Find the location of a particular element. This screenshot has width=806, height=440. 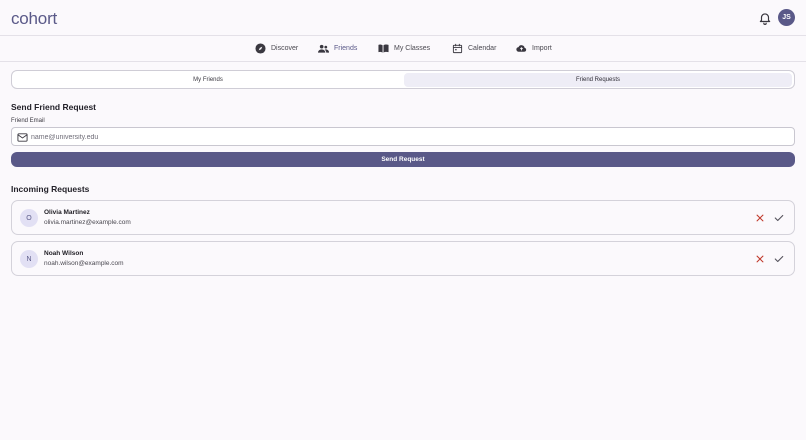

request-card: N Noah Wilson noah.wilson@example.com is located at coordinates (403, 258).